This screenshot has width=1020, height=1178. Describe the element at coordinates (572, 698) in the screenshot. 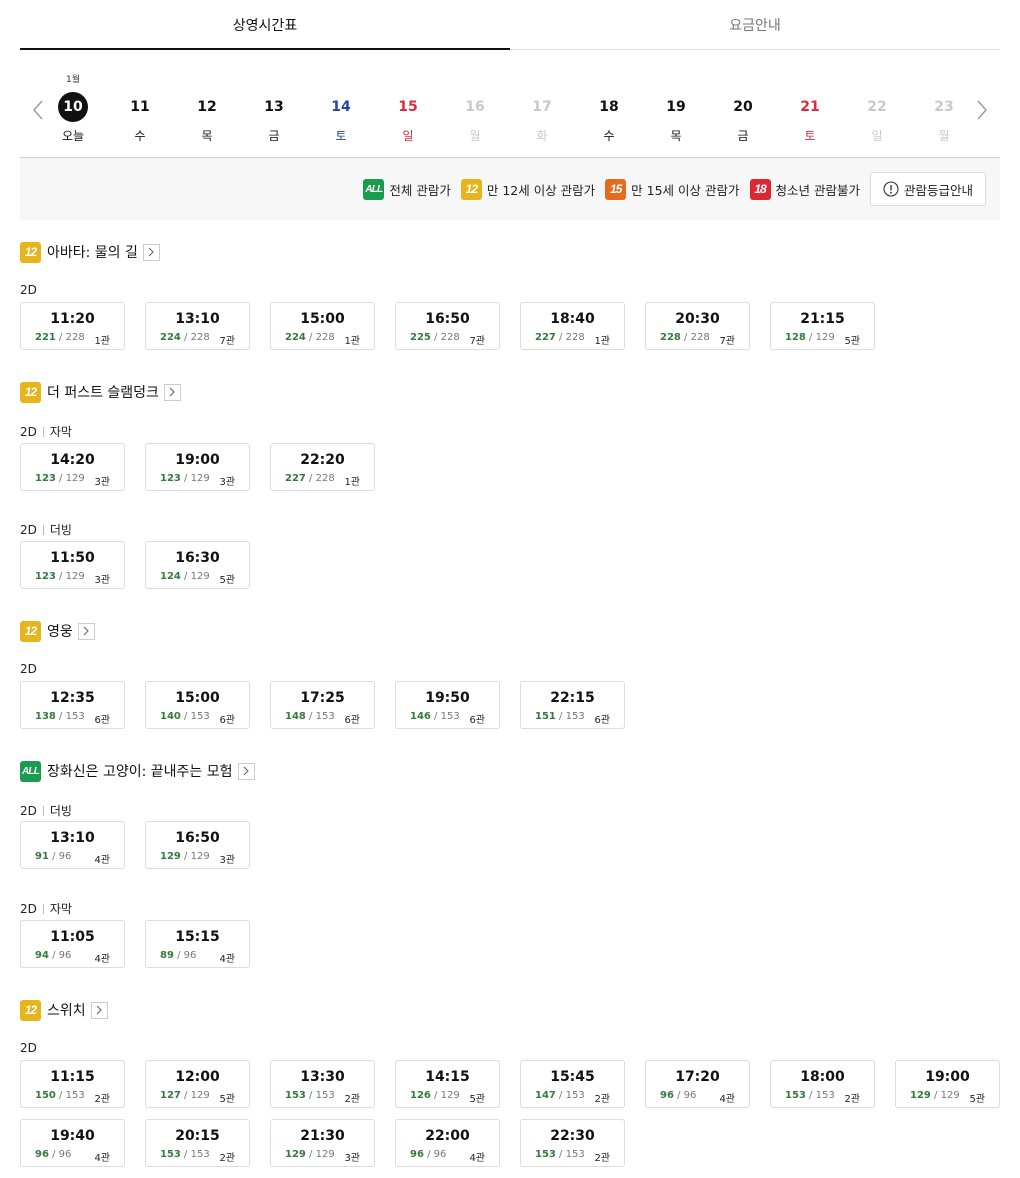

I see `showtime-time: 22:15` at that location.